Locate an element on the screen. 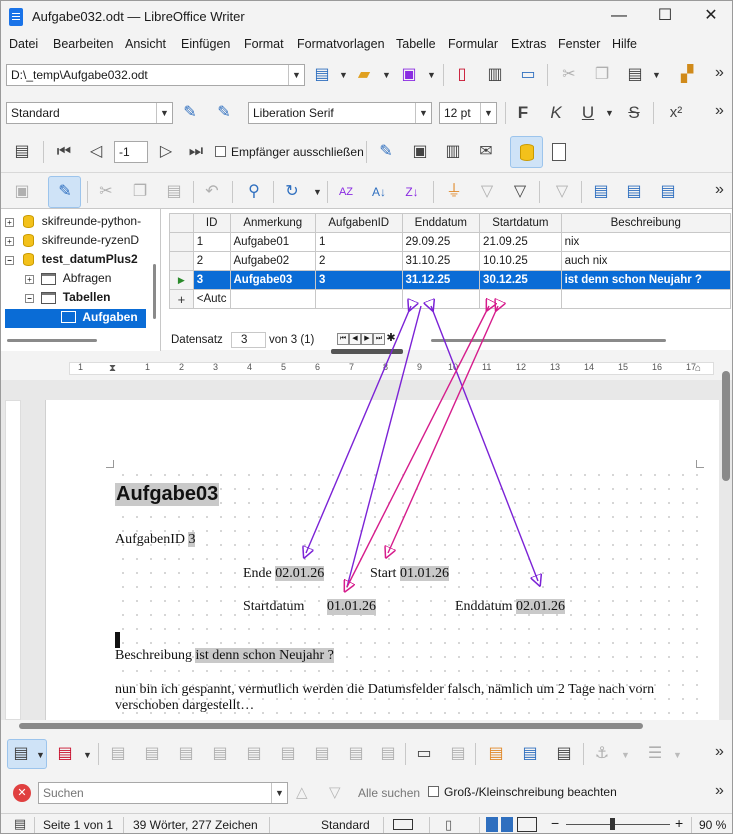 The width and height of the screenshot is (733, 834). zoom-slider-thumb is located at coordinates (612, 824).